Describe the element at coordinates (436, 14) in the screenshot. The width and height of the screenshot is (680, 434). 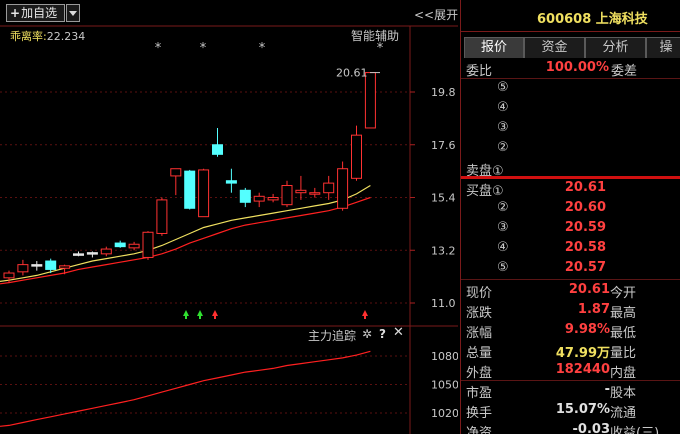
I see `expand-button: <<展开` at that location.